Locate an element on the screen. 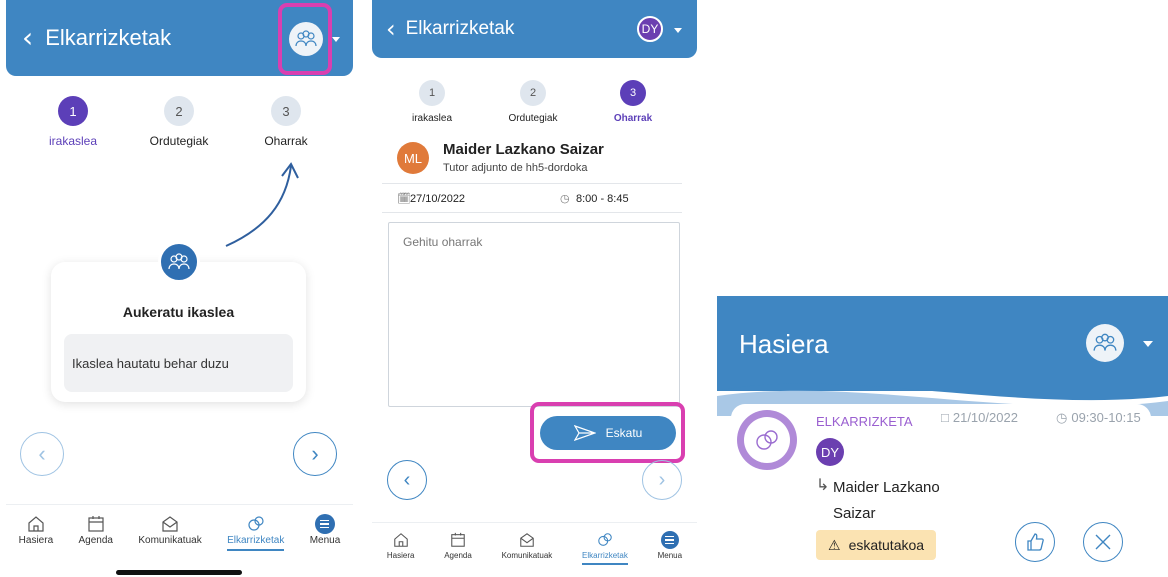 This screenshot has width=1168, height=577. notes-textarea: Gehitu oharrak is located at coordinates (534, 314).